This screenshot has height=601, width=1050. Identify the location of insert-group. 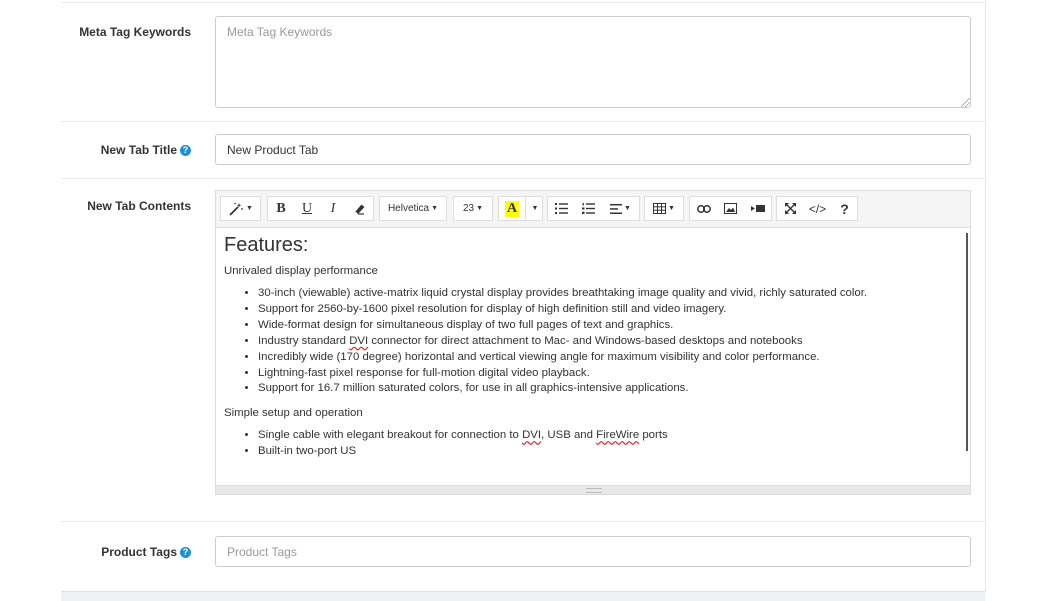
(730, 208).